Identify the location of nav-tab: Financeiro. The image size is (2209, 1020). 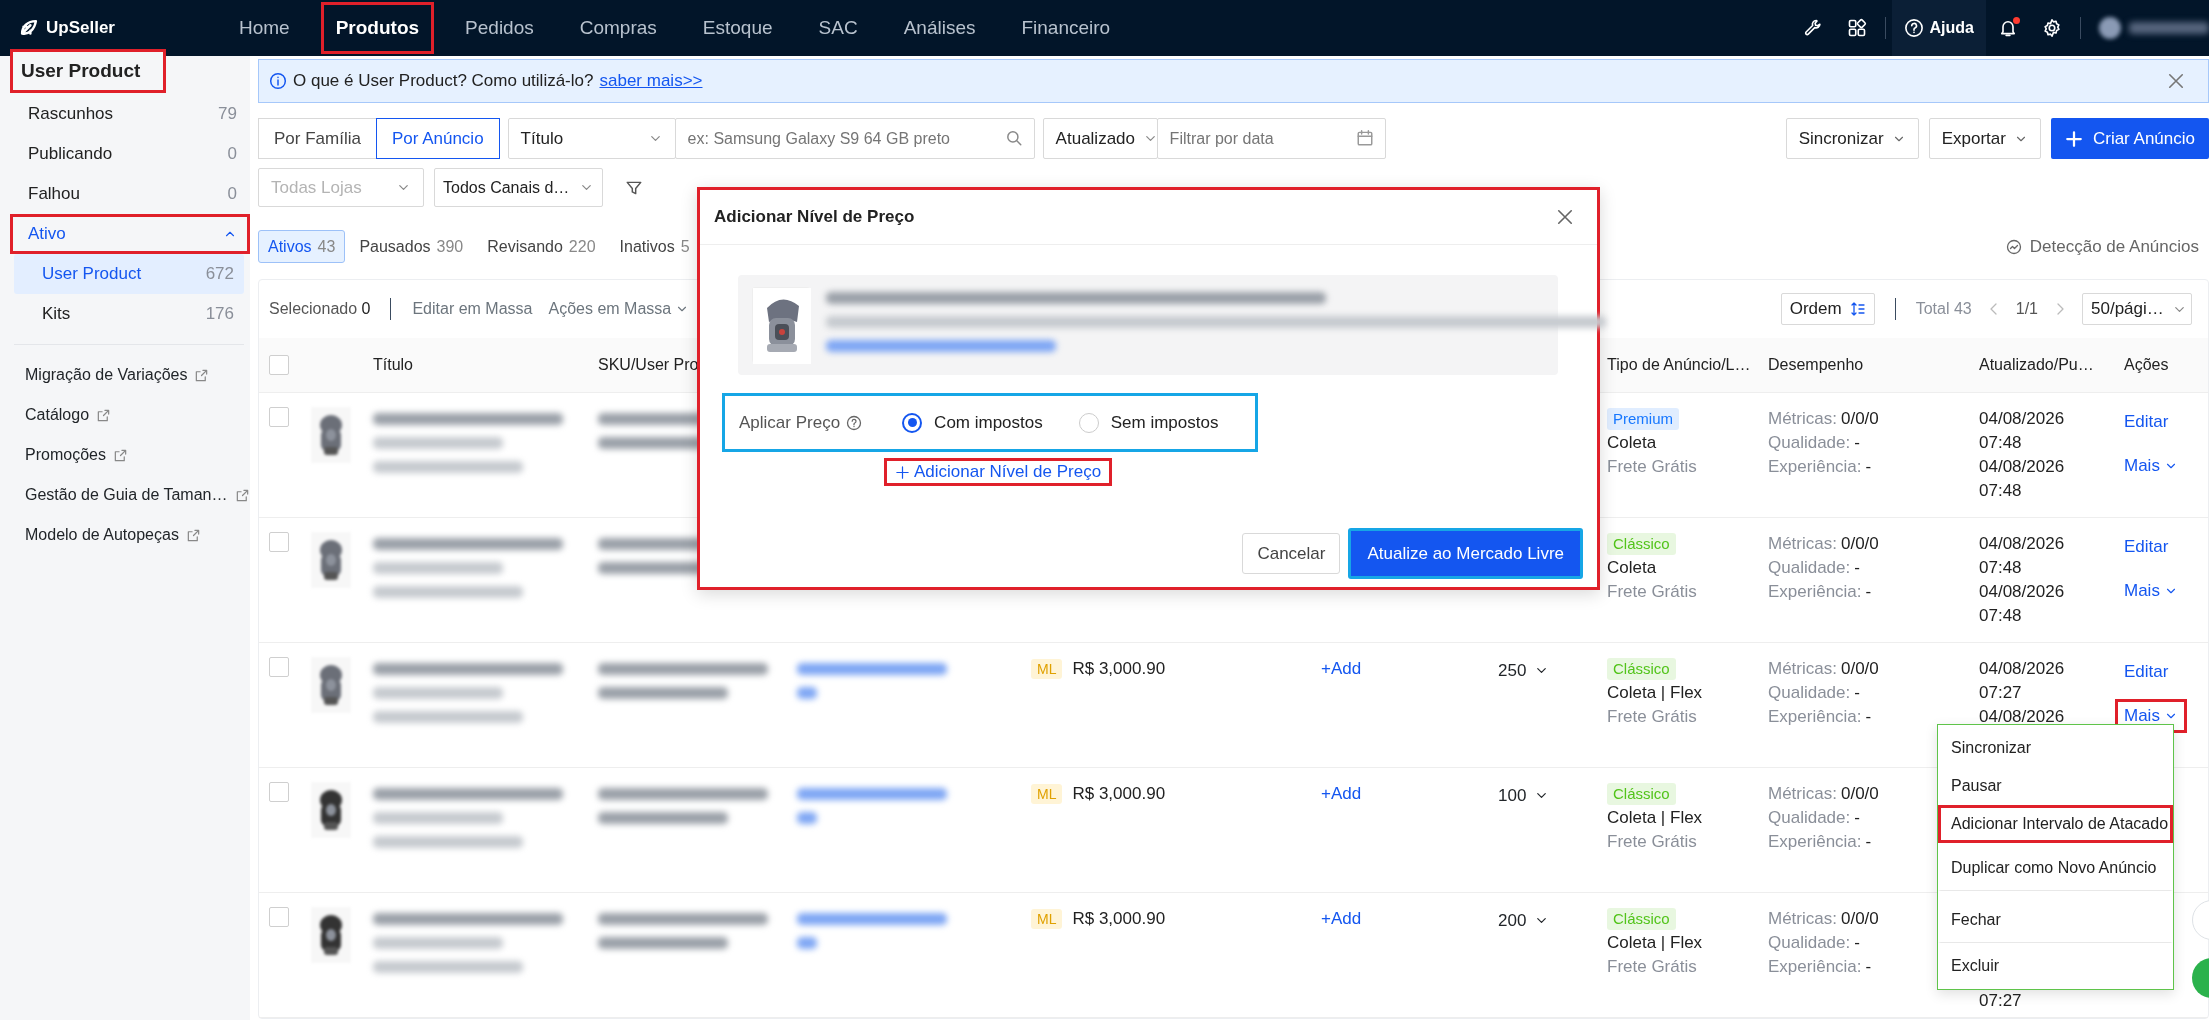
(1066, 28).